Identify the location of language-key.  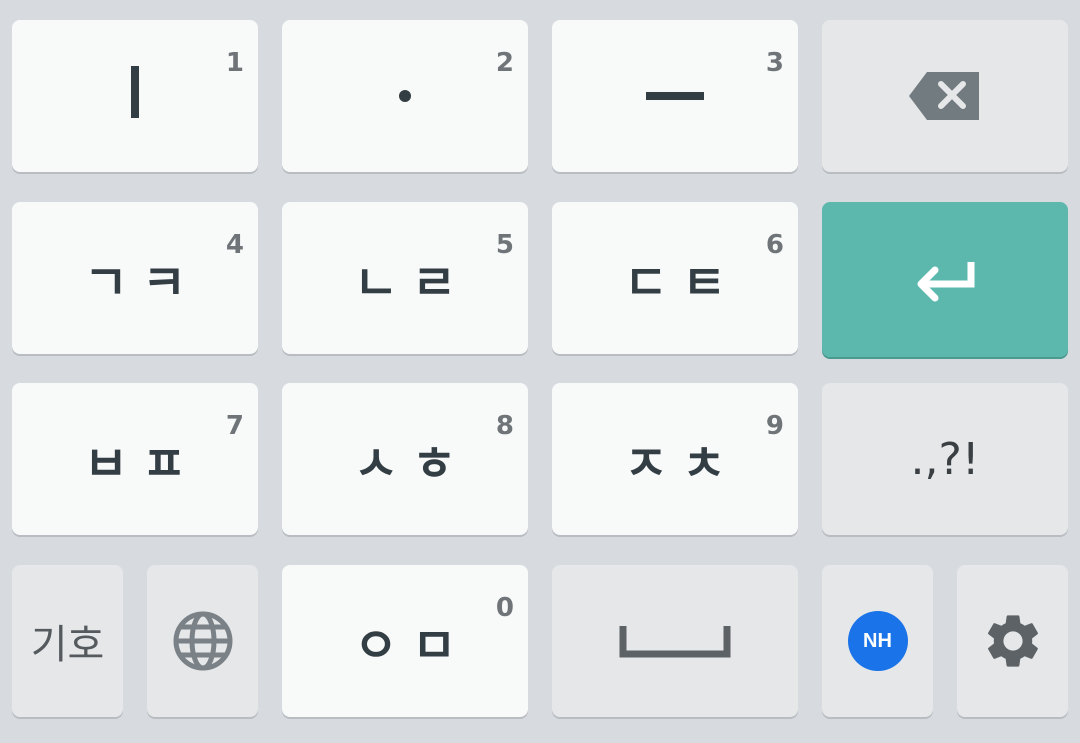
(202, 641).